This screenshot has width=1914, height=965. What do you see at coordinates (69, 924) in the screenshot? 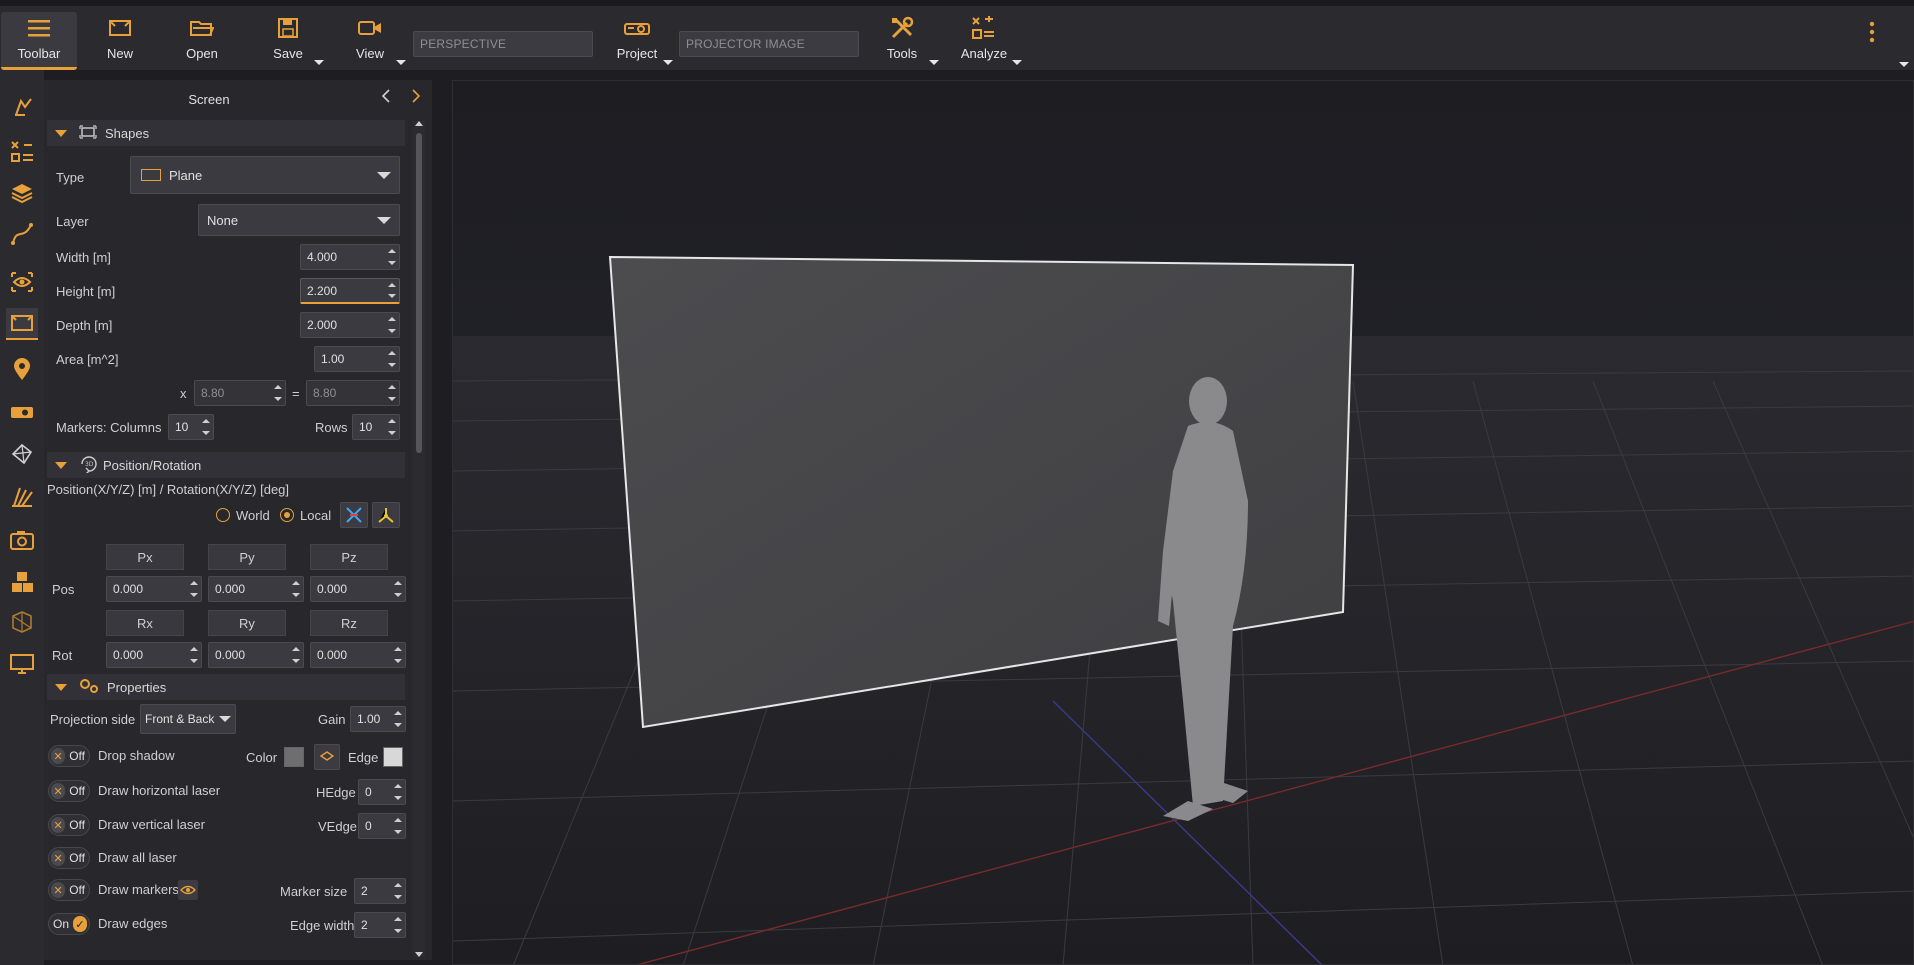
I see `draw-edges-toggle: ✓ On` at bounding box center [69, 924].